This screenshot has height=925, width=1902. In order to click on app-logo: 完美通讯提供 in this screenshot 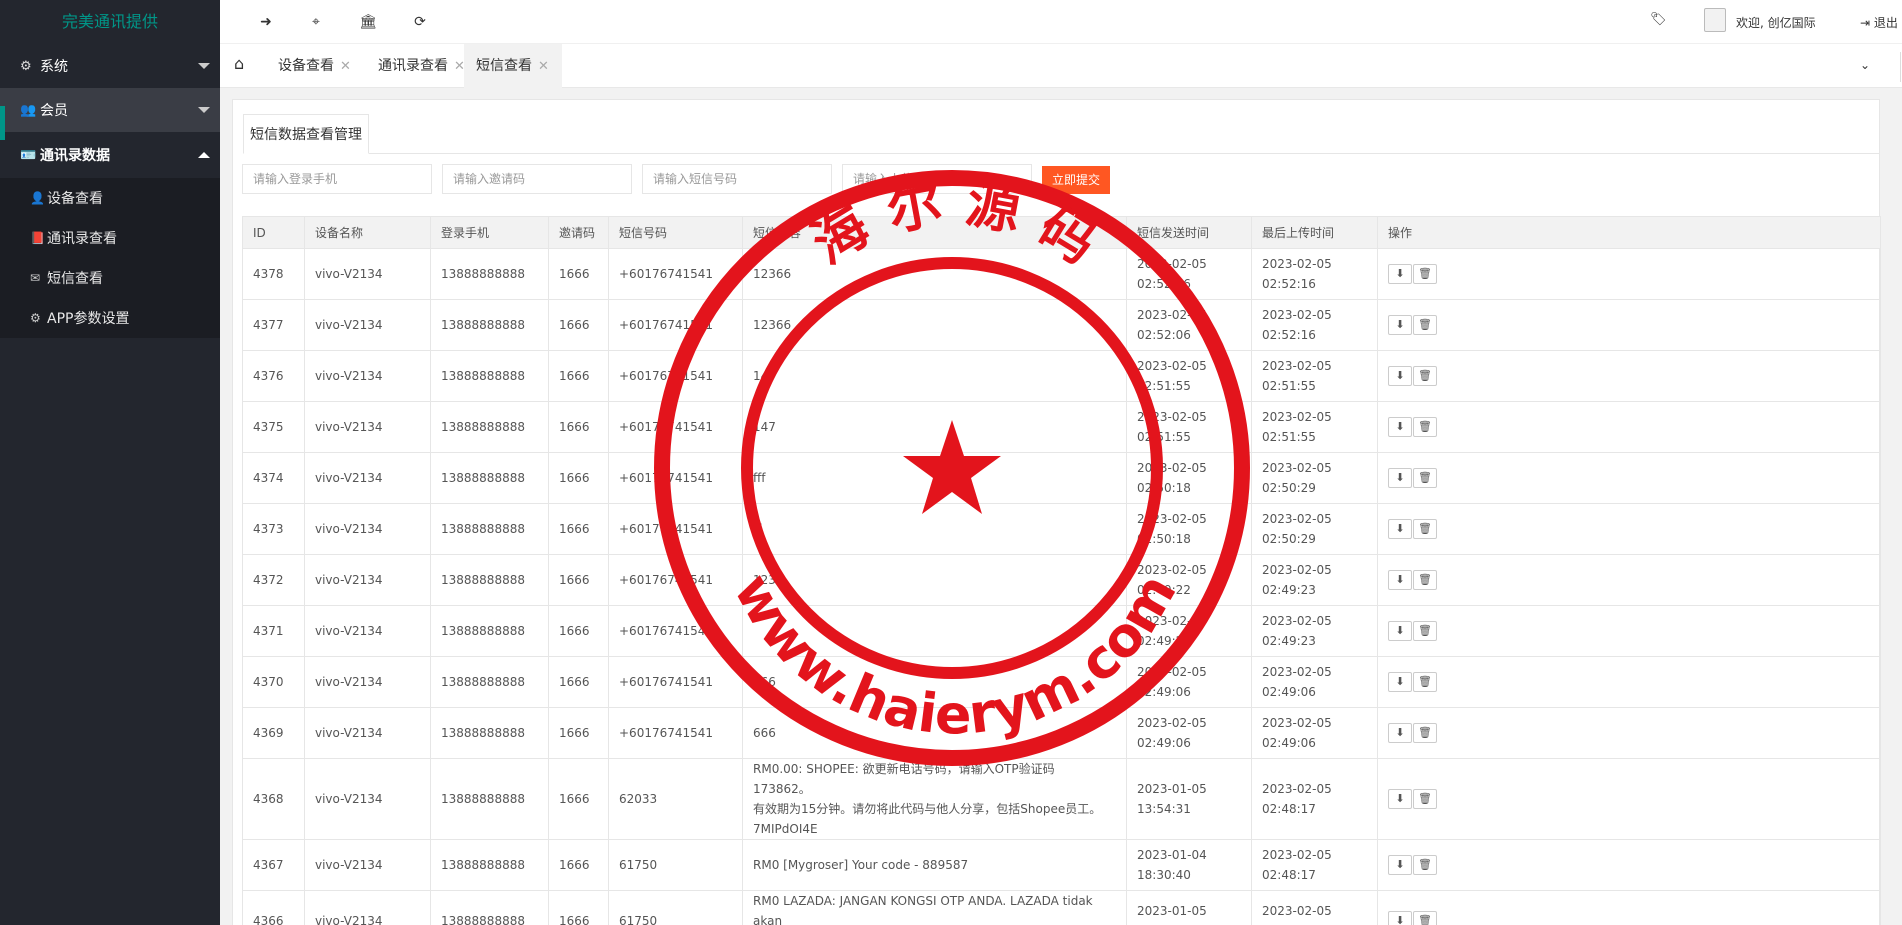, I will do `click(110, 22)`.